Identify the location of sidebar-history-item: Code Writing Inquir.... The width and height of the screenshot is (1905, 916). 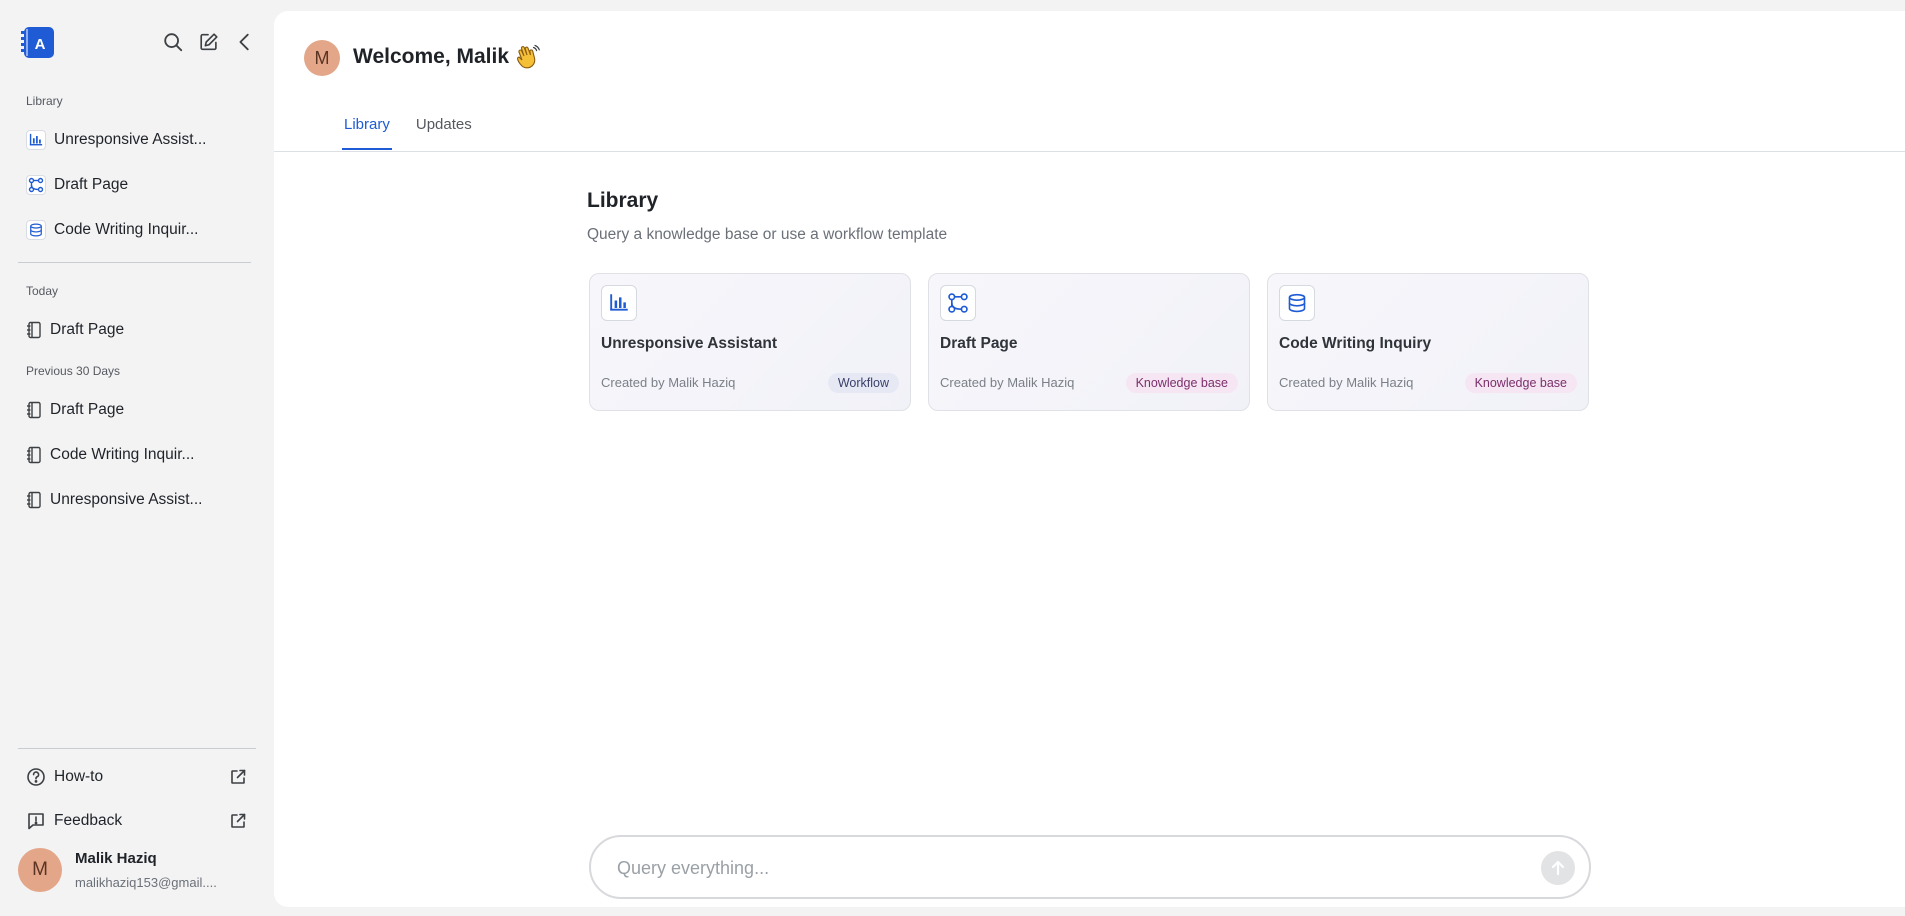
(110, 455).